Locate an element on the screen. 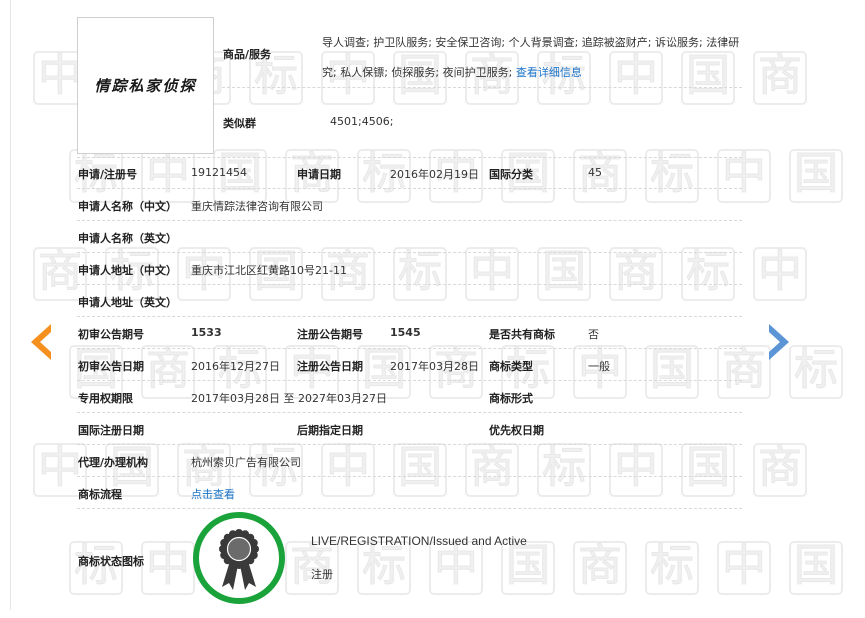 This screenshot has height=618, width=865. shared-value: 否 is located at coordinates (593, 334).